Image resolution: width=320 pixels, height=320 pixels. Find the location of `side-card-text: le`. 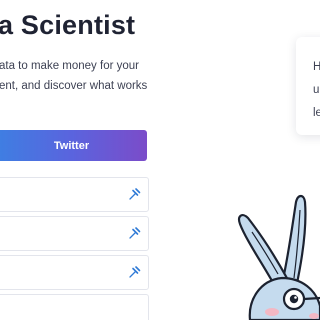

side-card-text: le is located at coordinates (316, 113).